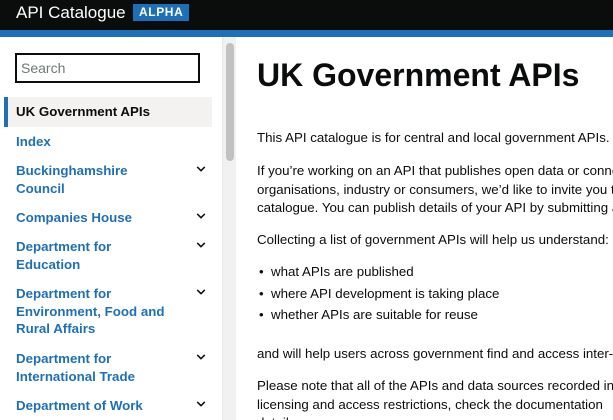  I want to click on sidebar-item-buckinghamshire-council: Buckinghamshire Council, so click(108, 179).